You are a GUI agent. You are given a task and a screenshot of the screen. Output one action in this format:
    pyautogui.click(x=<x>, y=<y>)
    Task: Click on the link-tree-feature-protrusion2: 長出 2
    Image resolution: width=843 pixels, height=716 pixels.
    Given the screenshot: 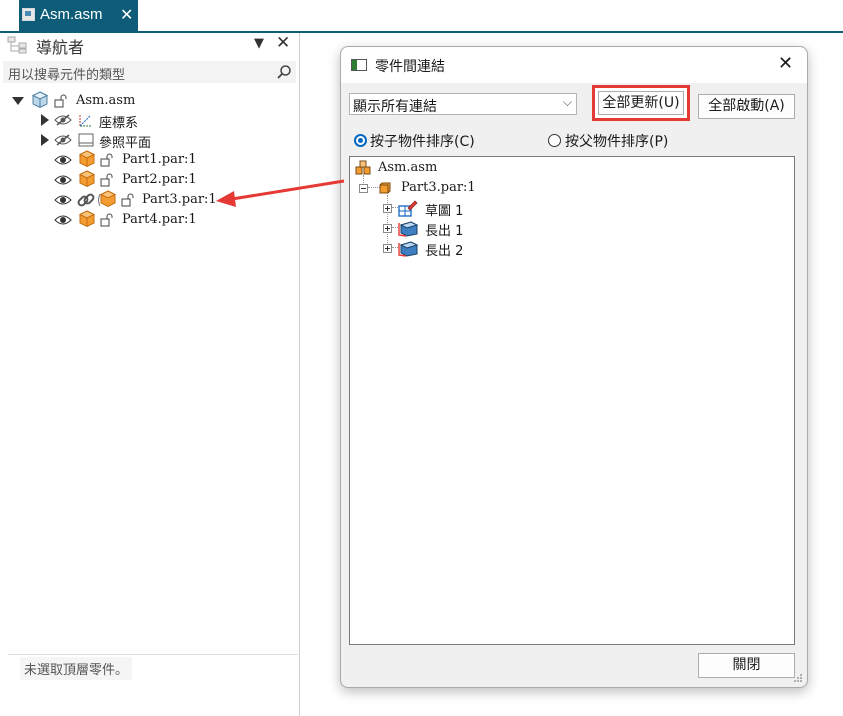 What is the action you would take?
    pyautogui.click(x=572, y=249)
    